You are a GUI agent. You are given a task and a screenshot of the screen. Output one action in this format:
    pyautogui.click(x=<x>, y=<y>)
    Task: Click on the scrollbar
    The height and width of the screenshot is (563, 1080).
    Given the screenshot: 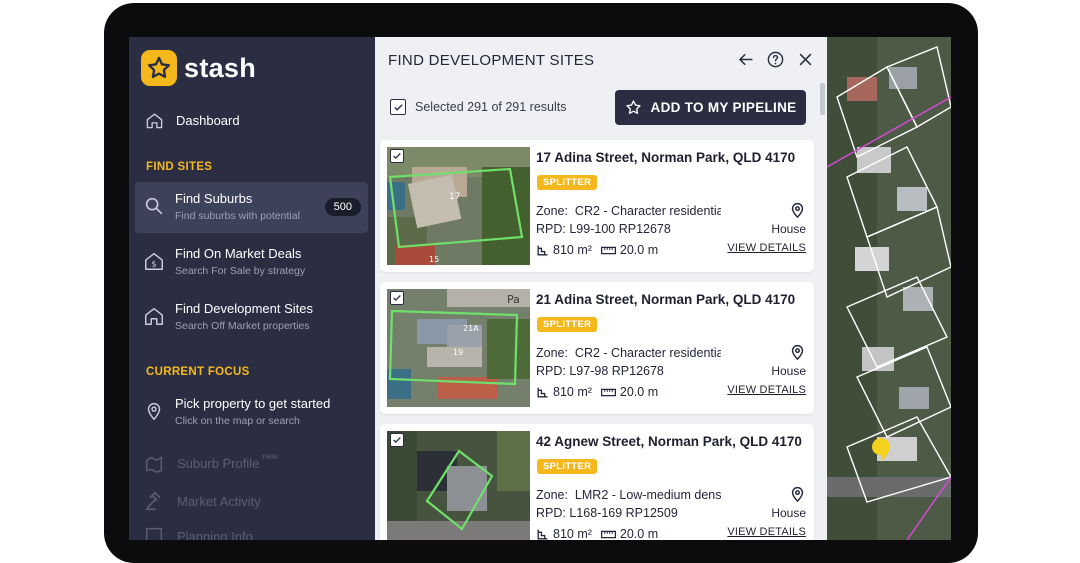 What is the action you would take?
    pyautogui.click(x=822, y=99)
    